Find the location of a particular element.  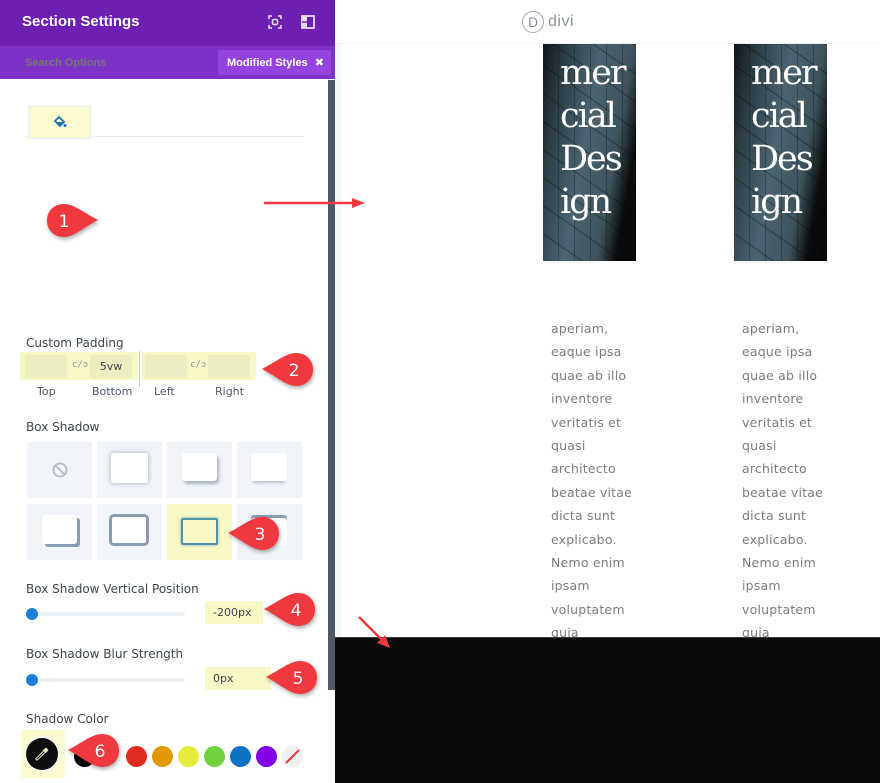

shadow-preset-6-selected is located at coordinates (199, 532).